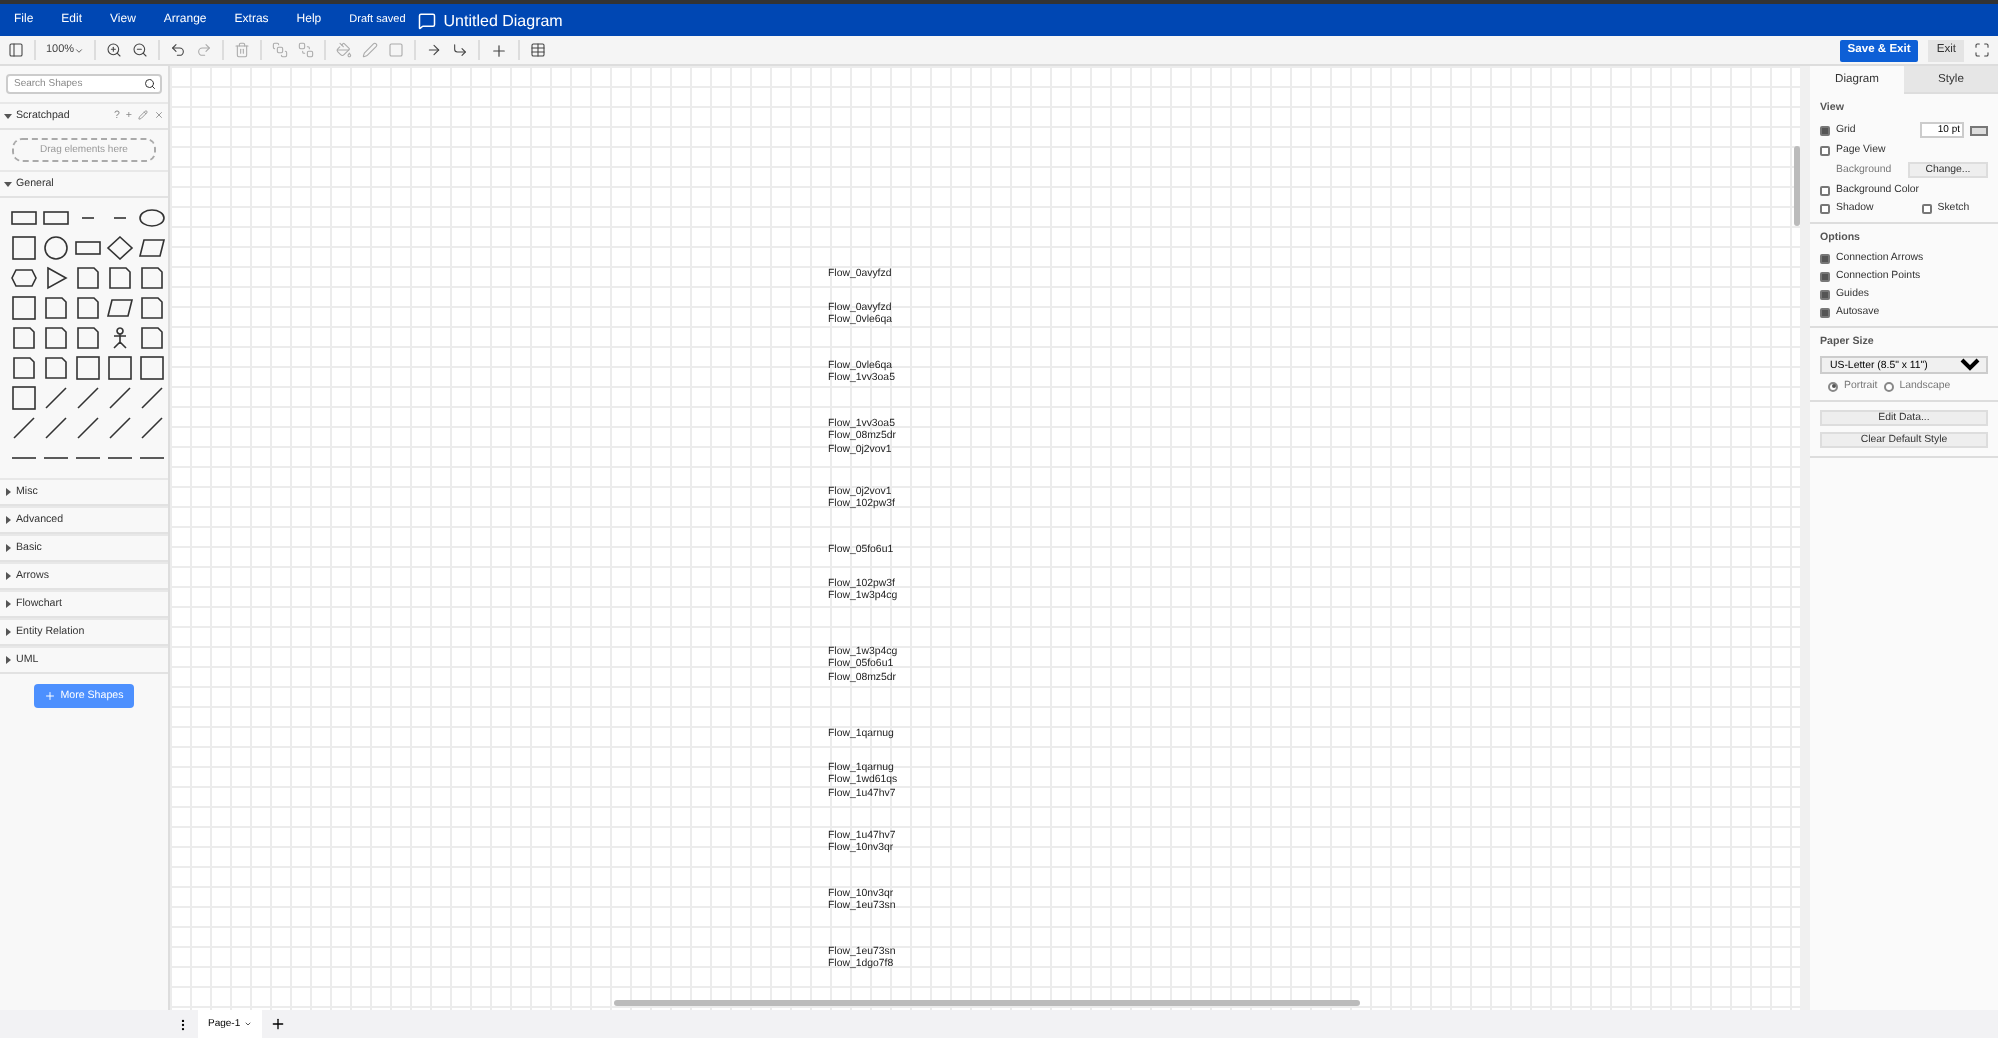 This screenshot has width=1998, height=1038. Describe the element at coordinates (152, 248) in the screenshot. I see `parallelogram-icon` at that location.